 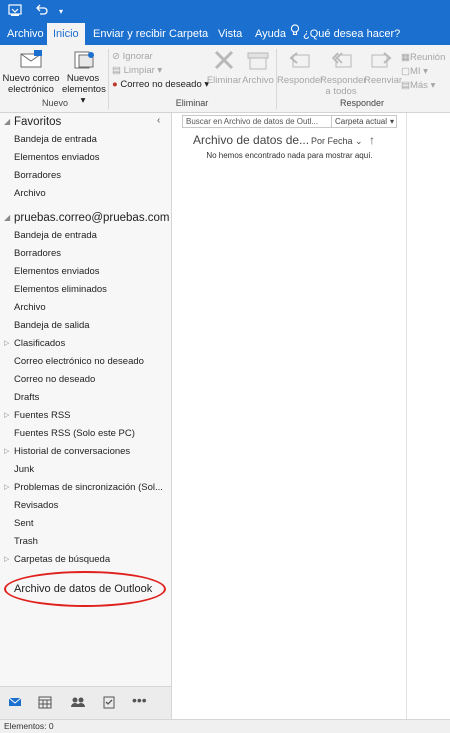 I want to click on folder-item: Bandeja de salida, so click(x=85, y=326).